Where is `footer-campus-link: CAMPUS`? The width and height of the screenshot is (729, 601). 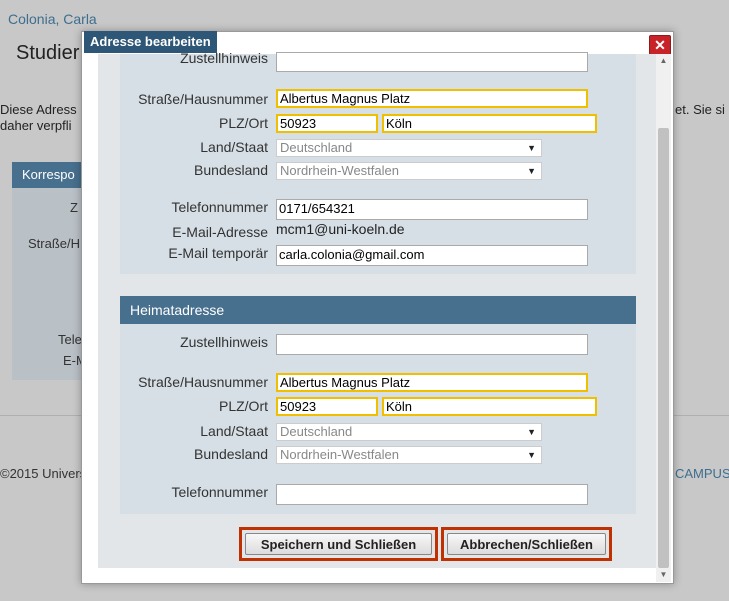 footer-campus-link: CAMPUS is located at coordinates (702, 473).